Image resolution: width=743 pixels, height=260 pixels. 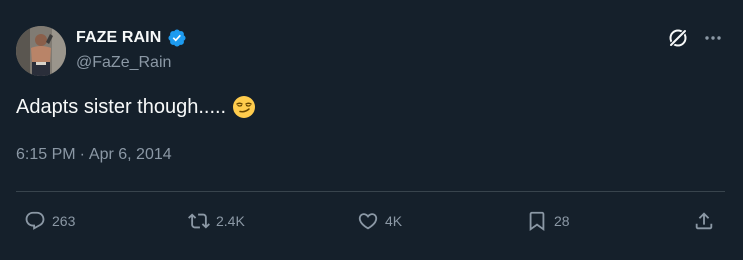 I want to click on tweet-actions-bar: 263 2.4K 4K 28, so click(x=371, y=221).